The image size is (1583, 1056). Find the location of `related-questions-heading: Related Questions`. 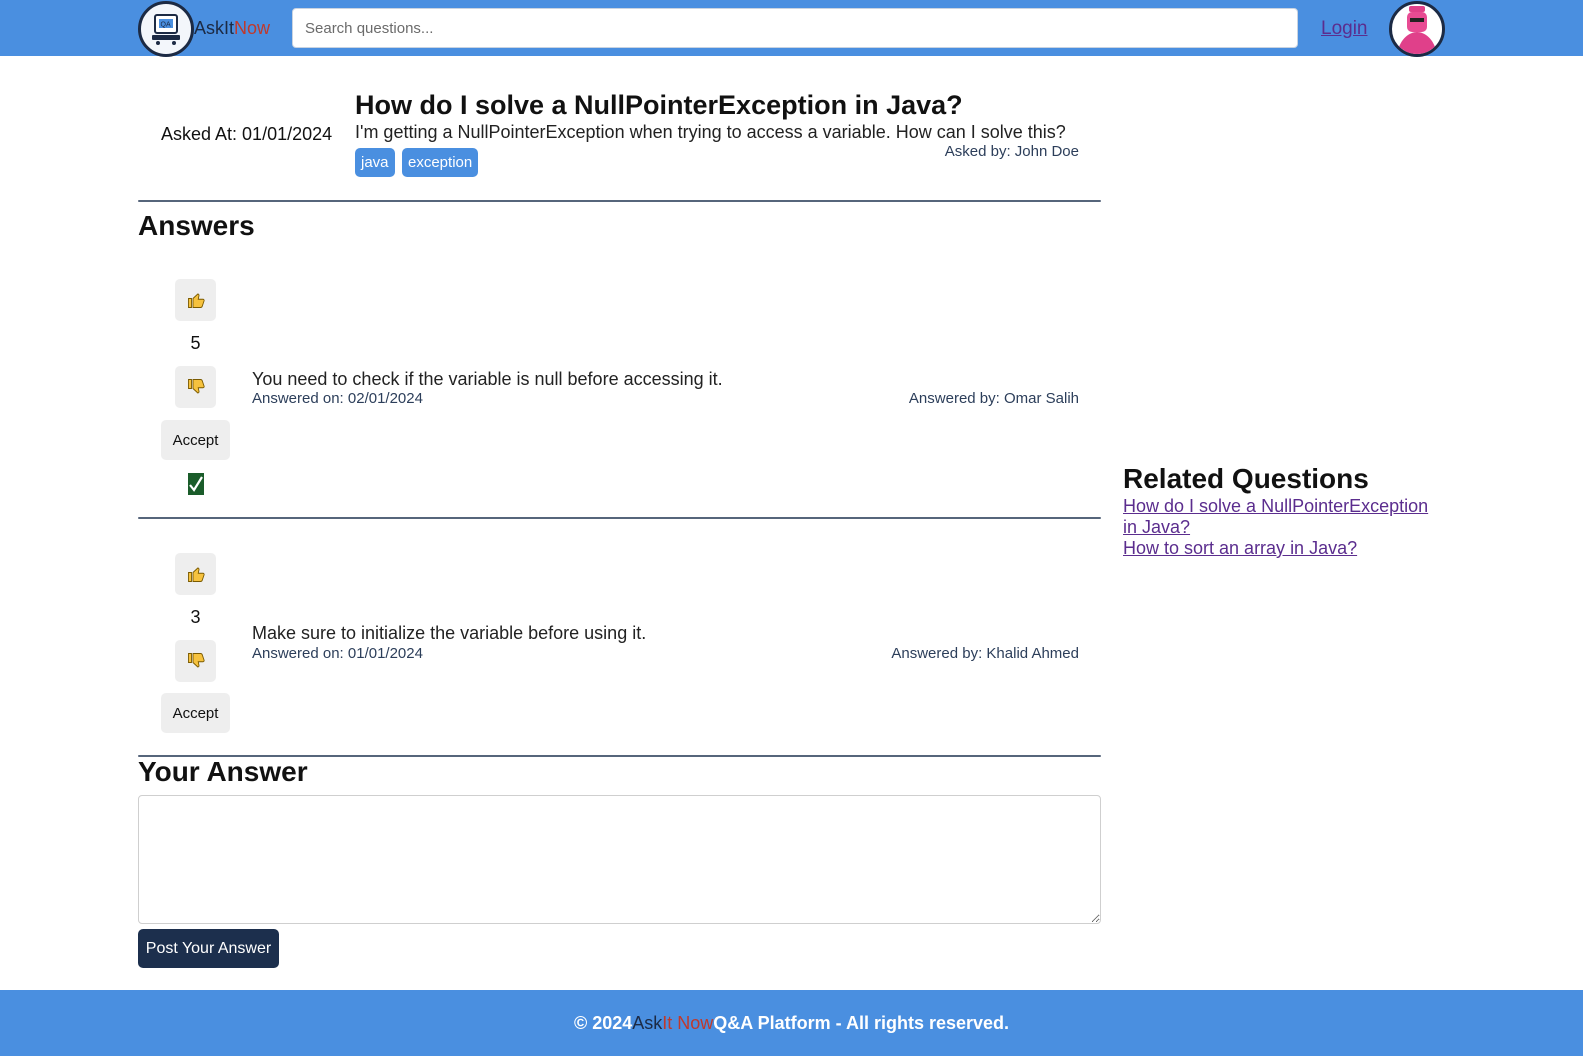

related-questions-heading: Related Questions is located at coordinates (1246, 478).